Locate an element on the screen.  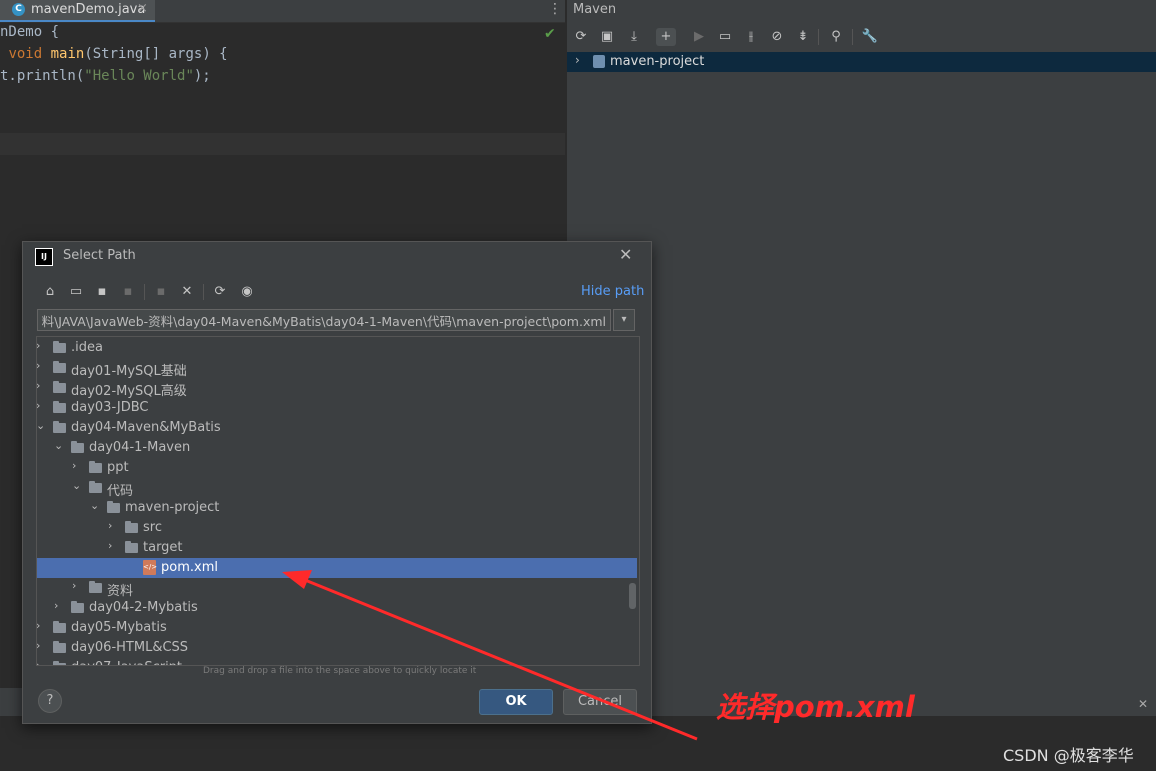
project-folder-icon: ▪ is located at coordinates (102, 292).